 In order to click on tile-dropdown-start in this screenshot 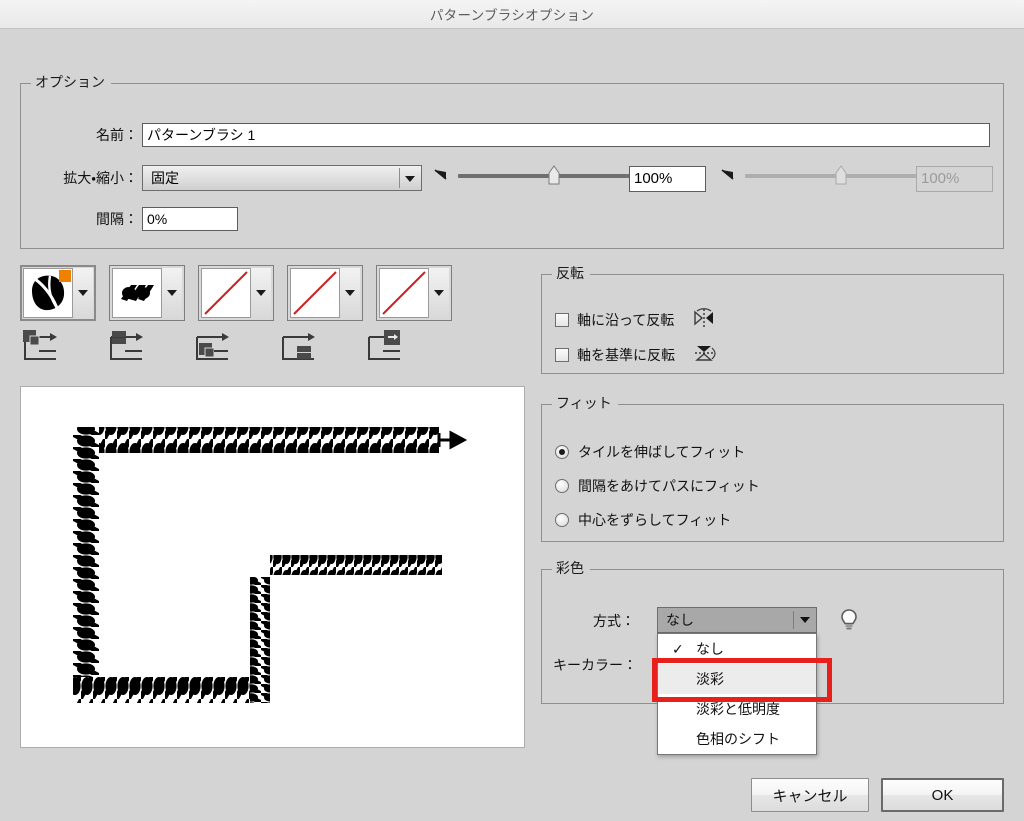, I will do `click(350, 293)`.